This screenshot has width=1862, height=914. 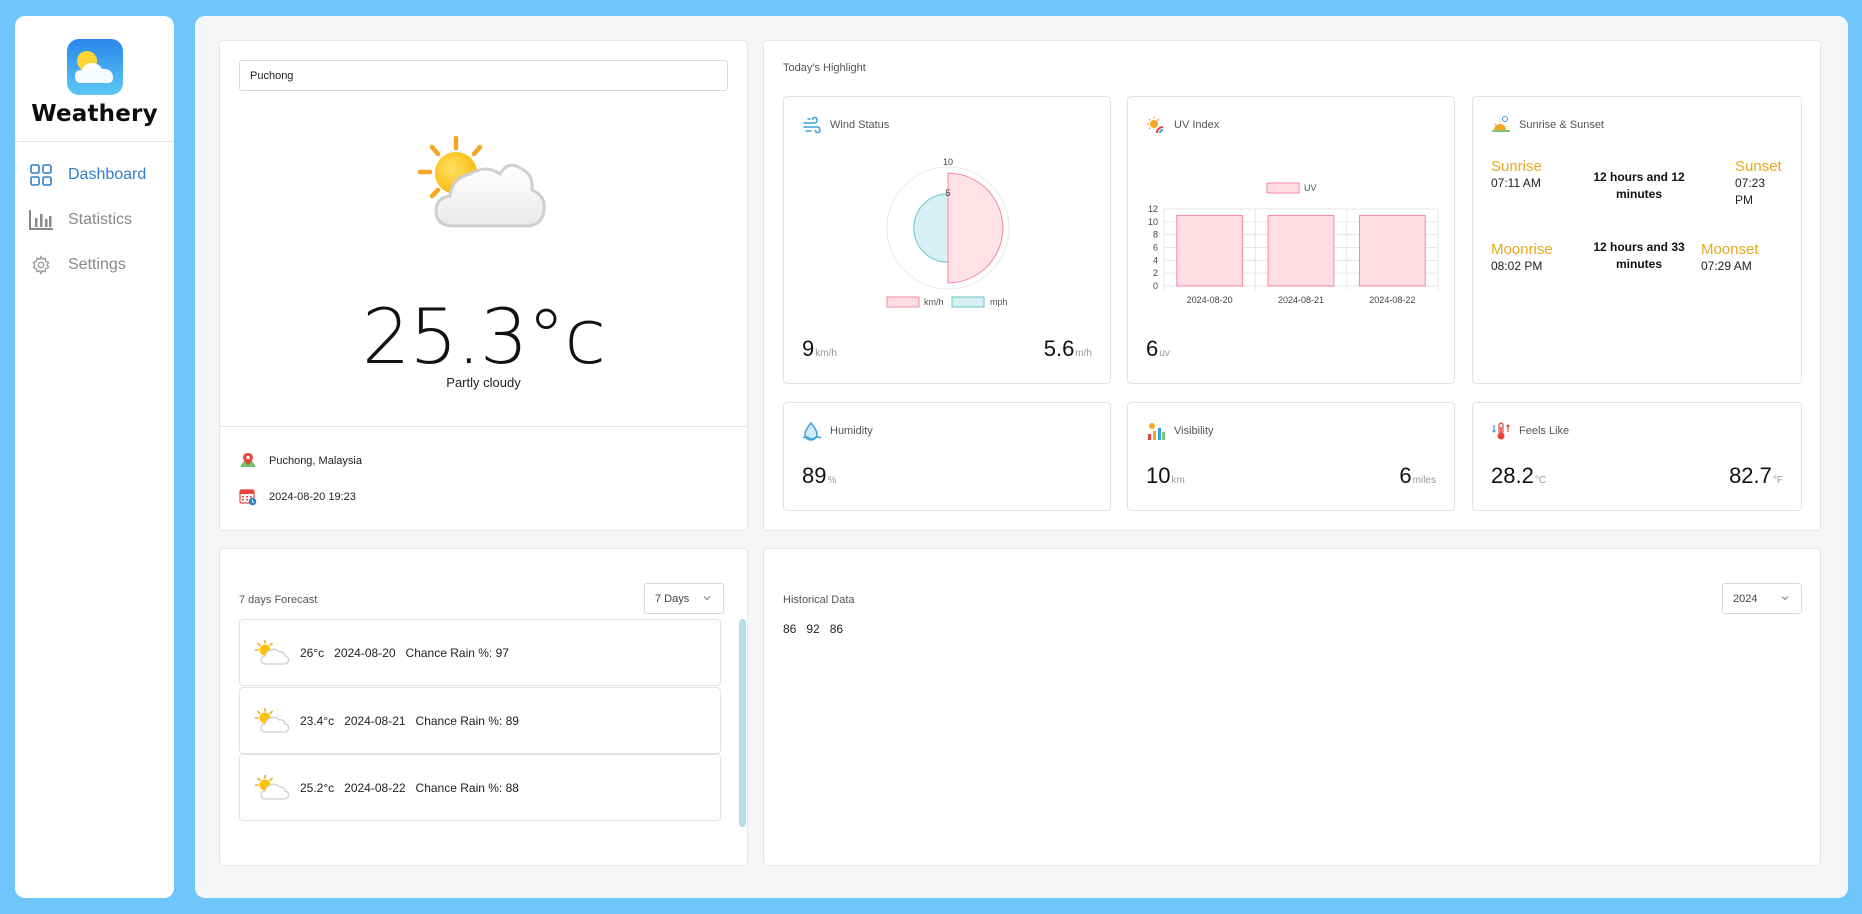 I want to click on forecast-range-select: 7 Days, so click(x=684, y=598).